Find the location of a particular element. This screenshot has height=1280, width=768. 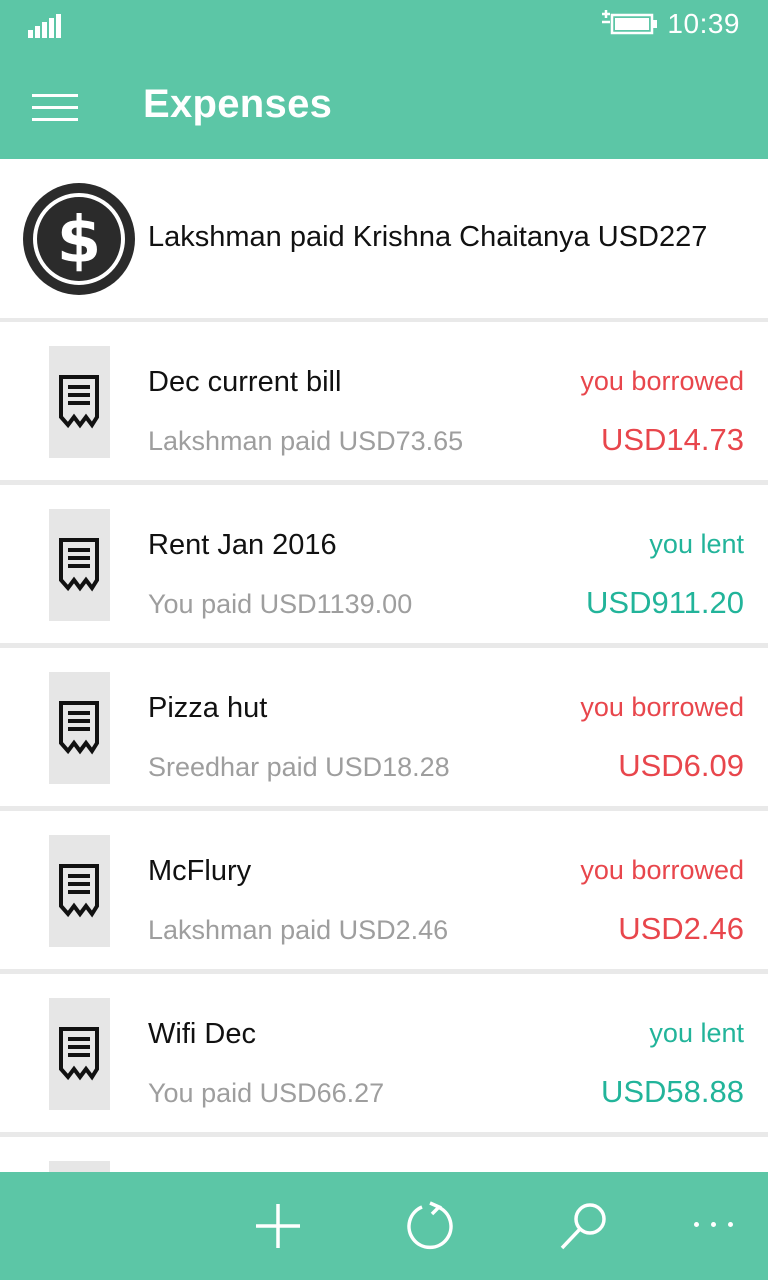

expense-title: Wifi Dec is located at coordinates (202, 1034).